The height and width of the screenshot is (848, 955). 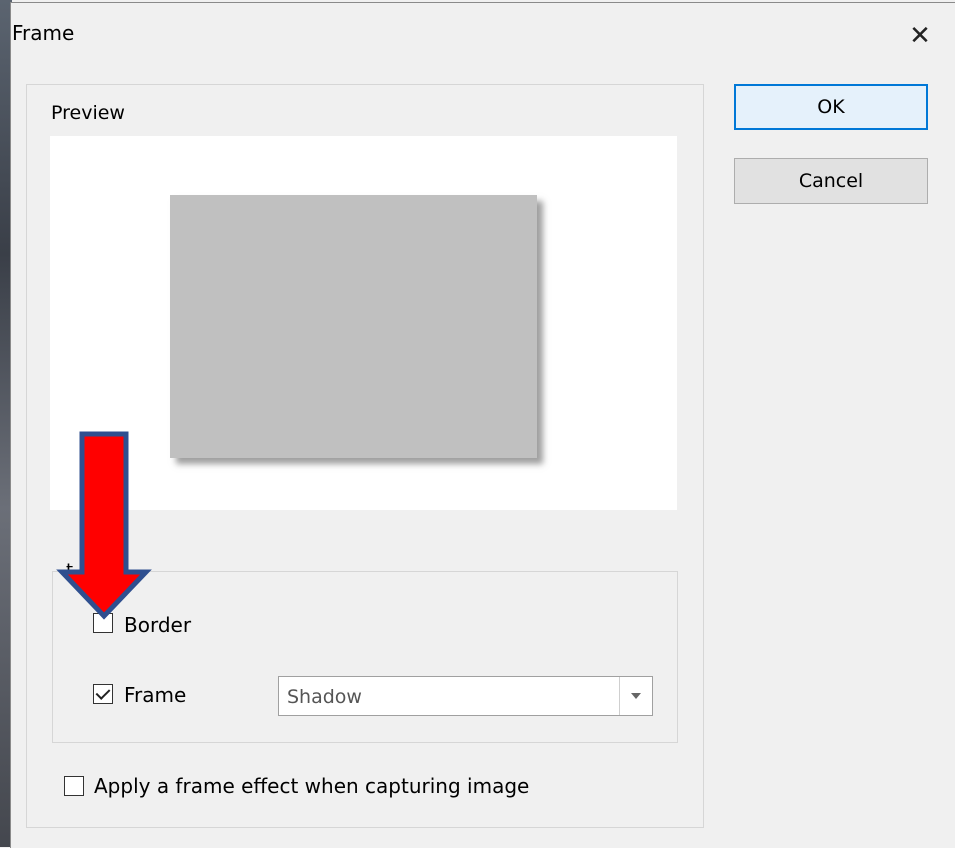 I want to click on cancel-button-label: Cancel, so click(x=831, y=181).